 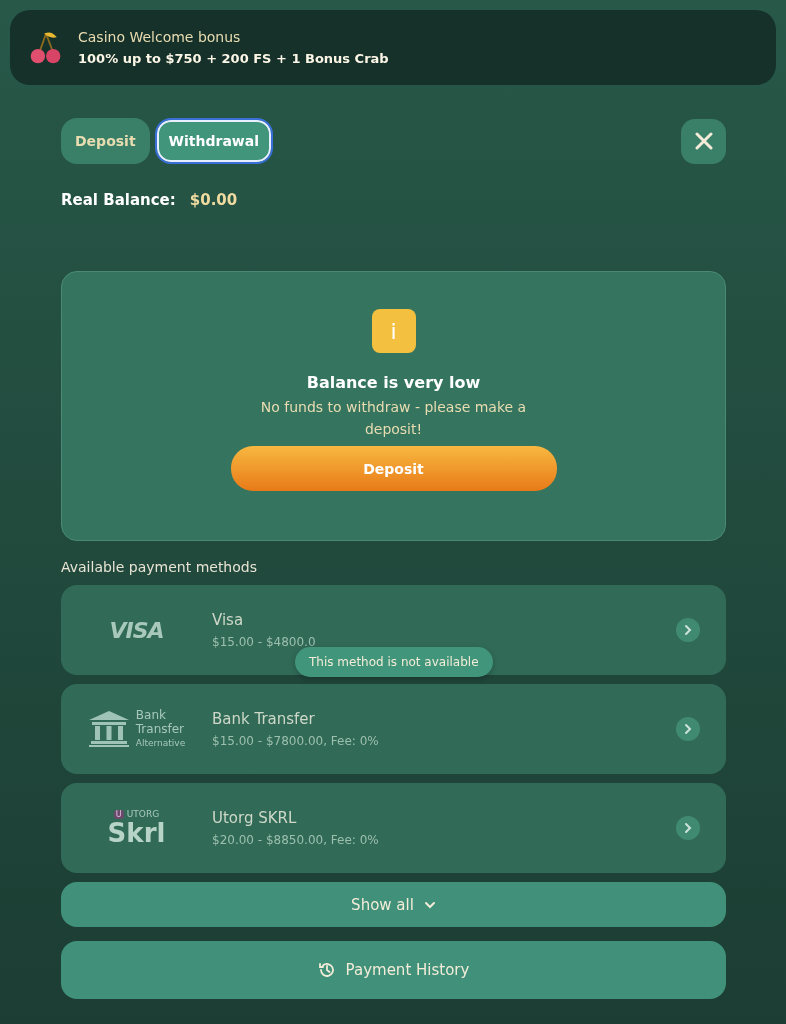 I want to click on logo-text: Transfer, so click(x=160, y=729).